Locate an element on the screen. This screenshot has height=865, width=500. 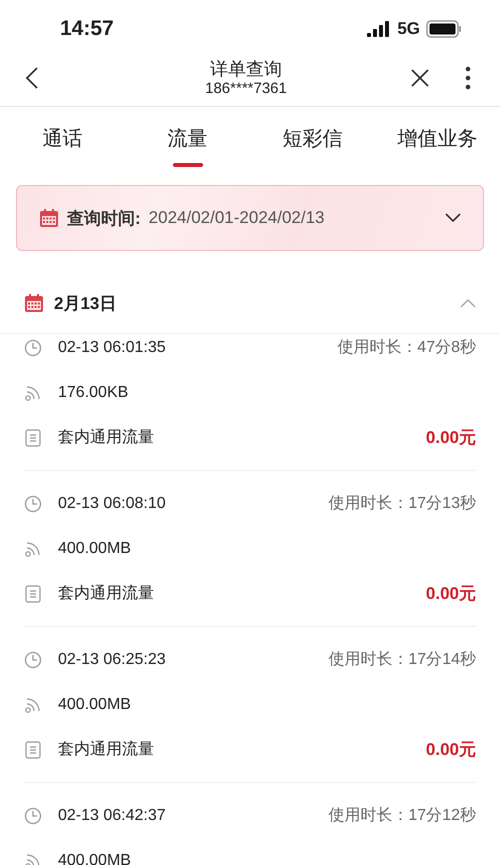
usage-duration: 使用时长：47分8秒 is located at coordinates (406, 348).